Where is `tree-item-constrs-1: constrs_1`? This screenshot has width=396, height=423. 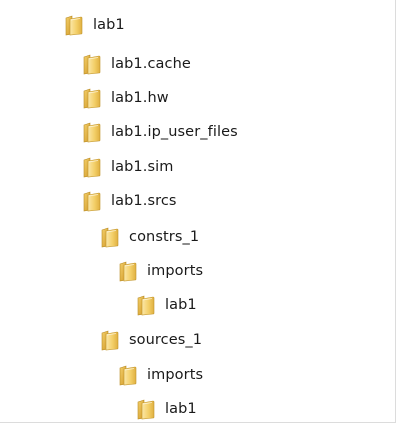
tree-item-constrs-1: constrs_1 is located at coordinates (149, 237).